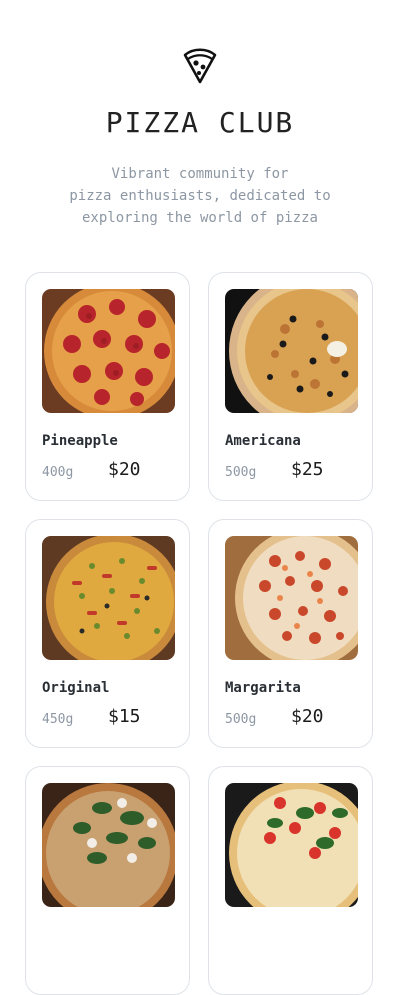 Image resolution: width=400 pixels, height=995 pixels. Describe the element at coordinates (80, 441) in the screenshot. I see `product-name: Pineapple` at that location.